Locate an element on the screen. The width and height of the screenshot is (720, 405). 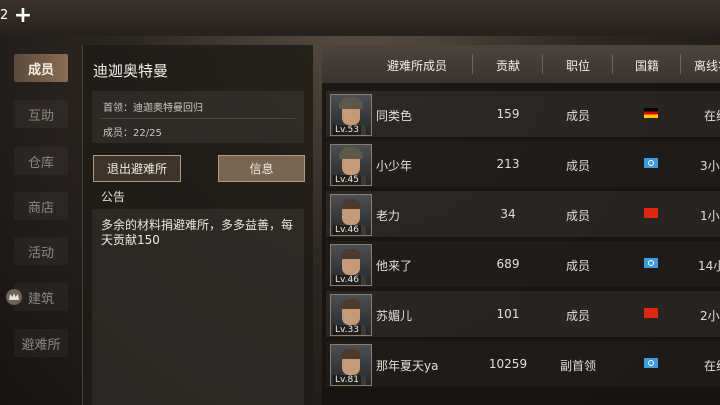
avatar: Lv.45 is located at coordinates (351, 165).